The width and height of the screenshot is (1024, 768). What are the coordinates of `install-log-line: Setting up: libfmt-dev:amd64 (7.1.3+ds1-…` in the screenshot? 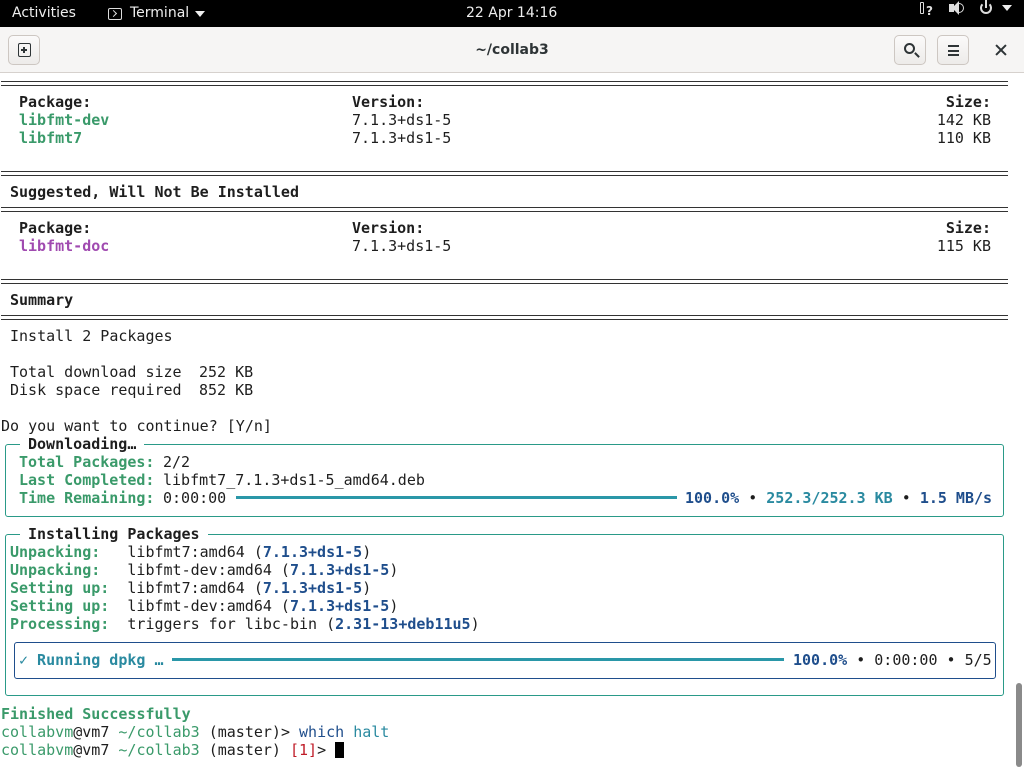 It's located at (204, 606).